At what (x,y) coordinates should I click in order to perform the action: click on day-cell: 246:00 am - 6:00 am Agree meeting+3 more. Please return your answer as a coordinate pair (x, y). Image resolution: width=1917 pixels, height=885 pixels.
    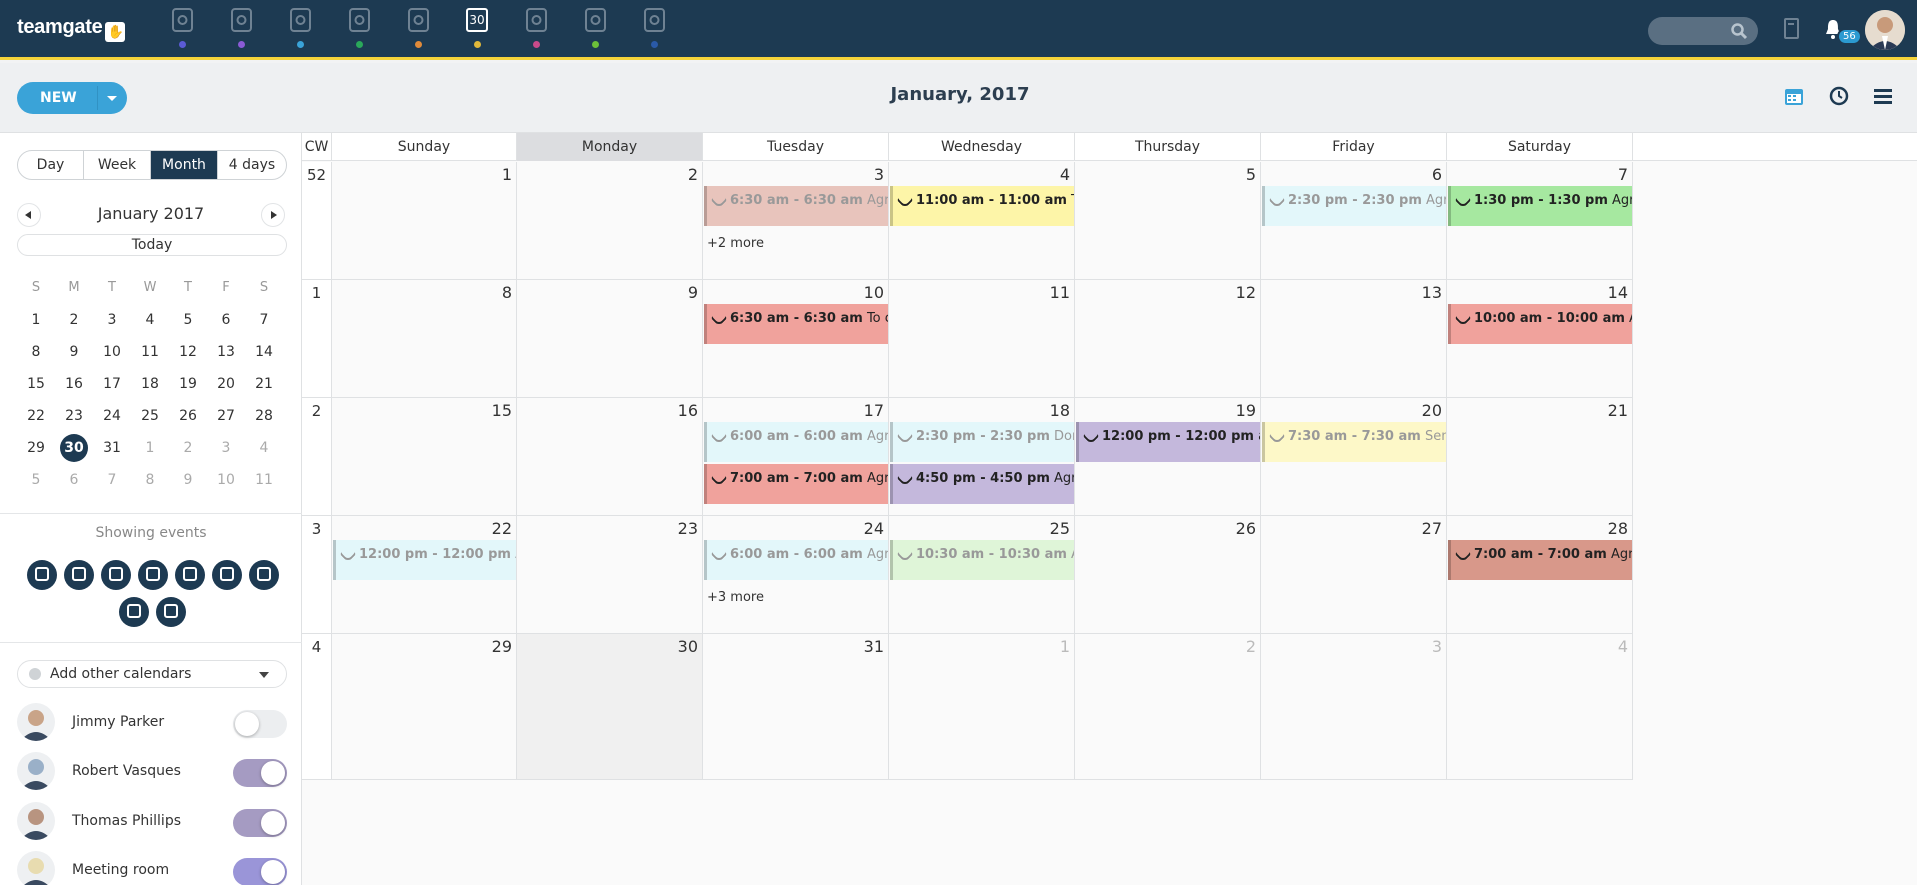
    Looking at the image, I should click on (796, 575).